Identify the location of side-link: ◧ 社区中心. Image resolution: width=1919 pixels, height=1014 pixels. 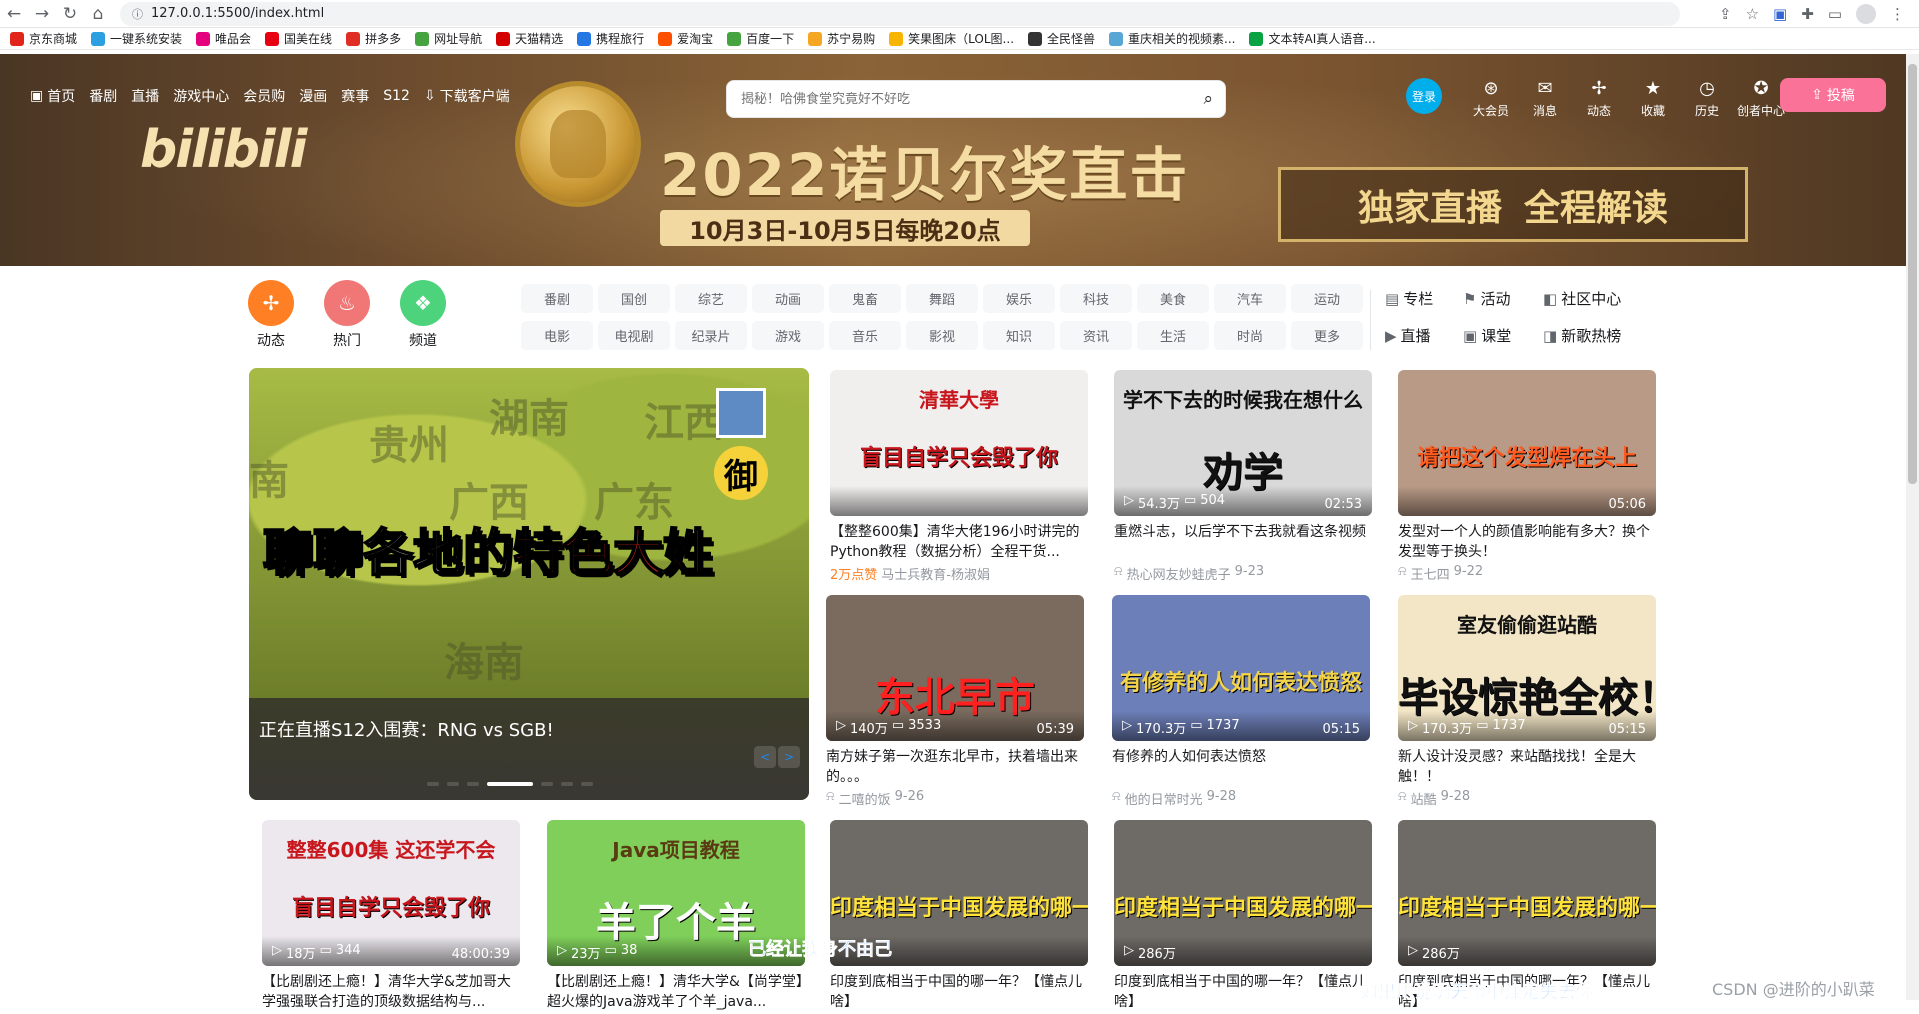
(1593, 298).